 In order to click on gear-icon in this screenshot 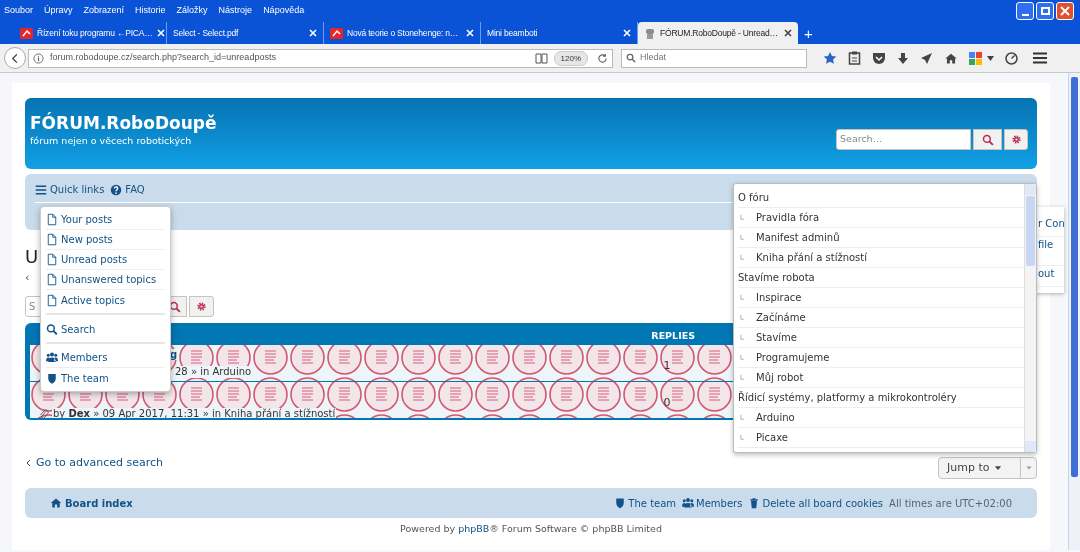, I will do `click(201, 306)`.